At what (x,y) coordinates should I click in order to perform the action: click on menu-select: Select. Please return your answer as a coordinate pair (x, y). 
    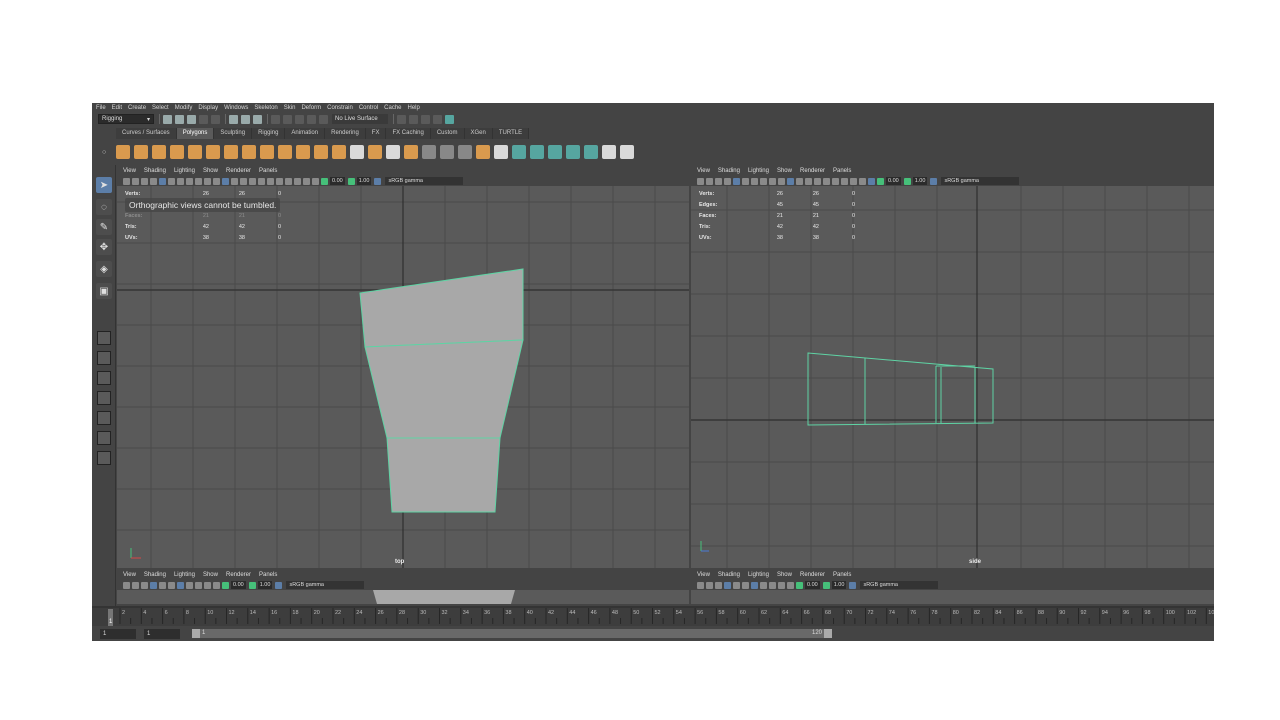
    Looking at the image, I should click on (160, 108).